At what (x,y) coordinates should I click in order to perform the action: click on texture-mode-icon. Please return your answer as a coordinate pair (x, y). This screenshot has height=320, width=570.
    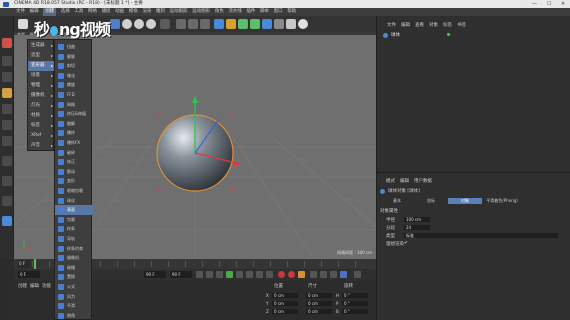
    Looking at the image, I should click on (7, 77).